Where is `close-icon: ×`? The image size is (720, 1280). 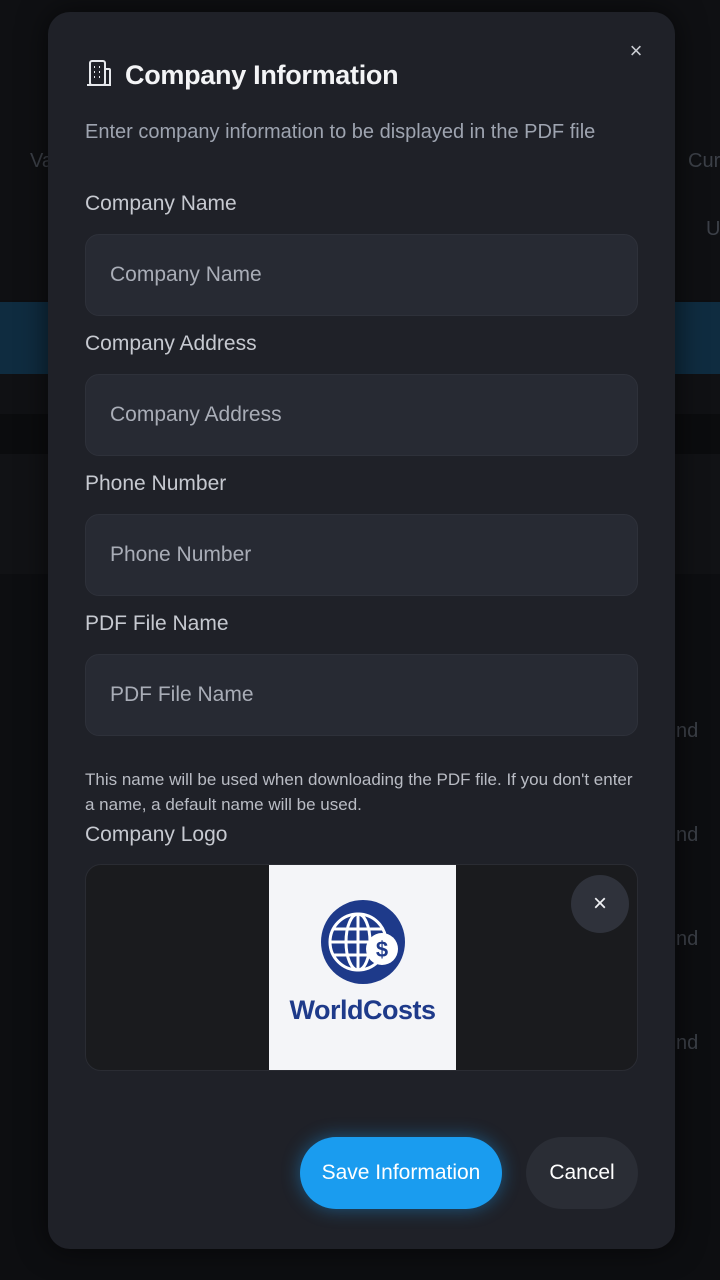
close-icon: × is located at coordinates (636, 51).